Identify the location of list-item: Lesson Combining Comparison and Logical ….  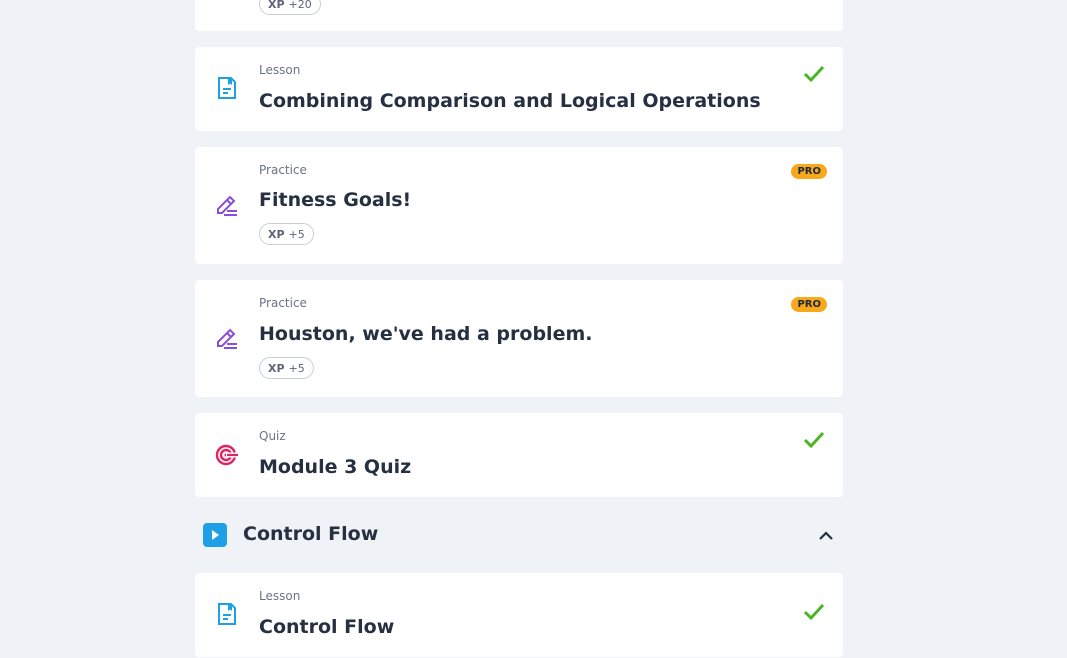
(519, 89).